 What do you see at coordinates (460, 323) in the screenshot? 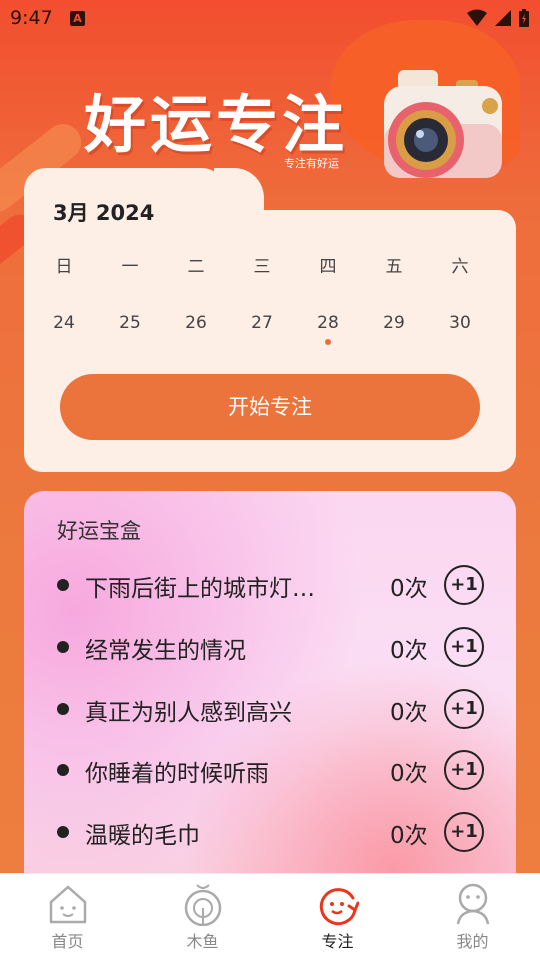
I see `calendar-day: 30` at bounding box center [460, 323].